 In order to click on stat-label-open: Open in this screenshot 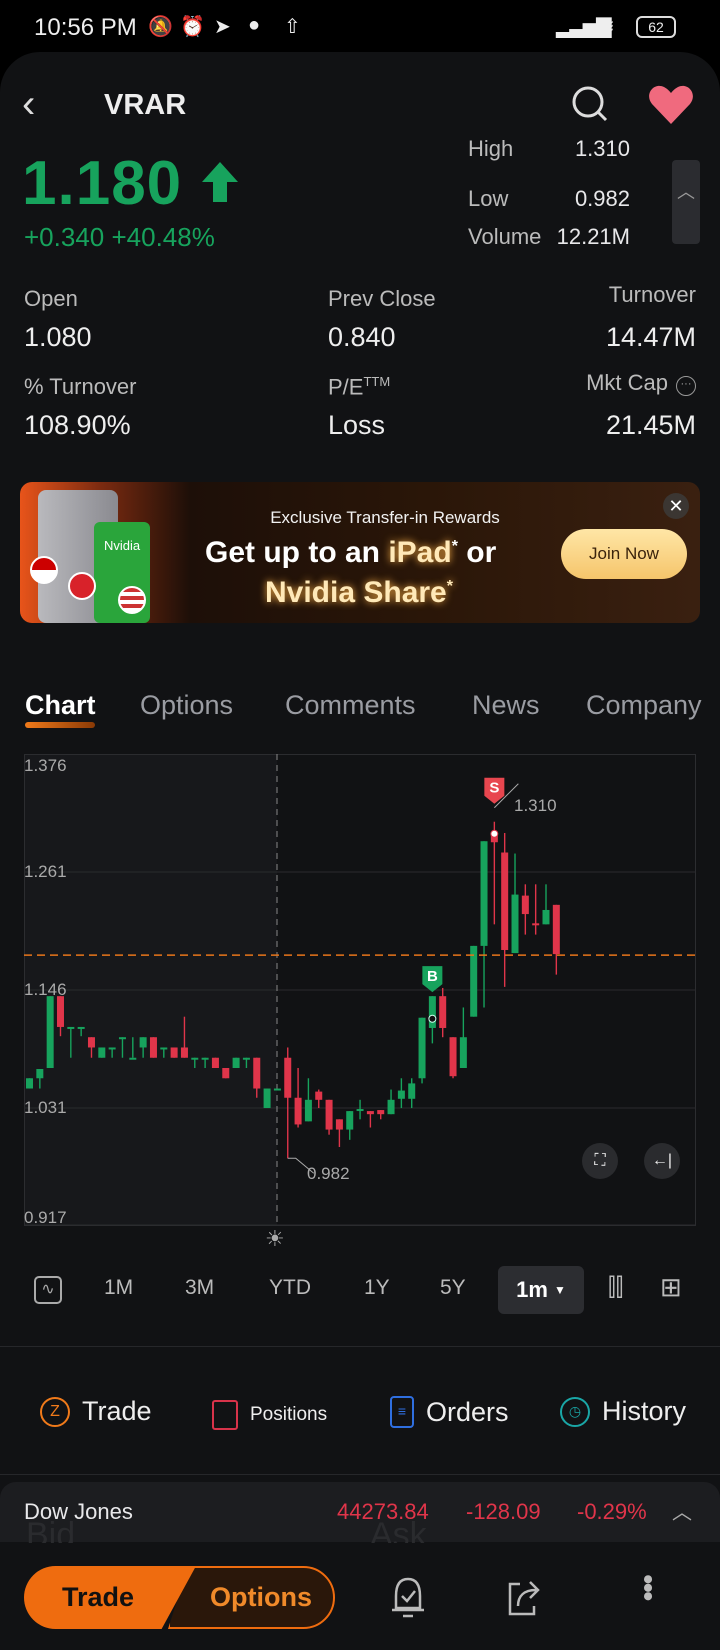, I will do `click(51, 298)`.